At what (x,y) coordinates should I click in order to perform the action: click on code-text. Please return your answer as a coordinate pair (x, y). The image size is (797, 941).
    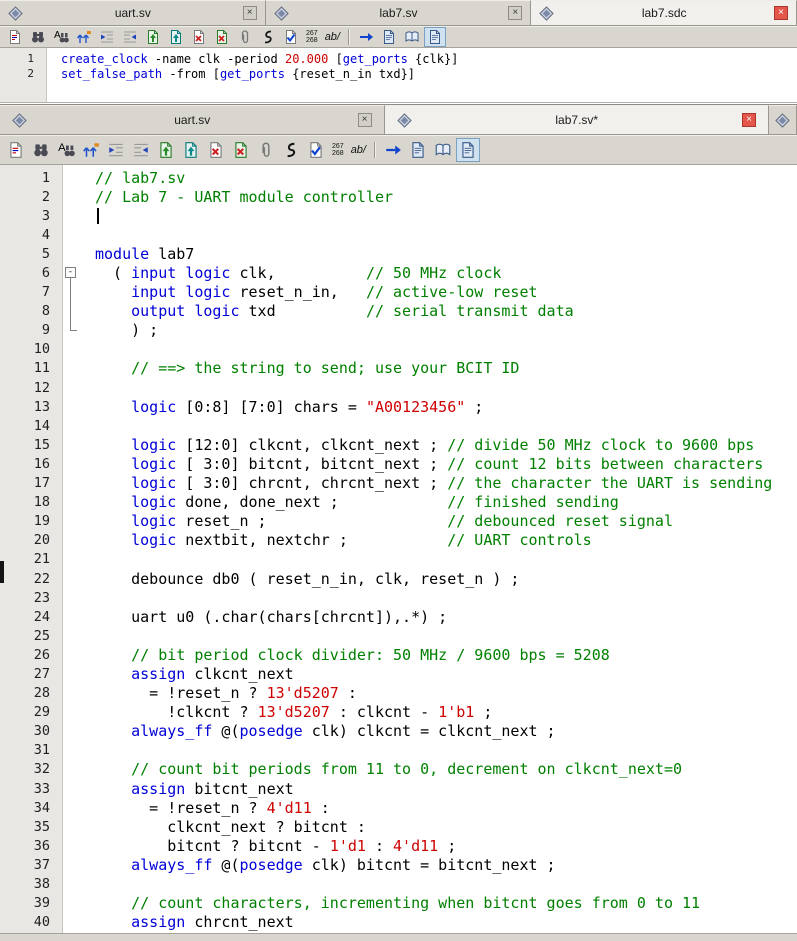
    Looking at the image, I should click on (97, 216).